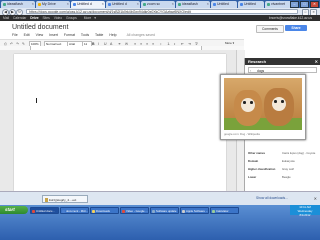 Image resolution: width=320 pixels, height=240 pixels. I want to click on fact-key: Domain, so click(253, 161).